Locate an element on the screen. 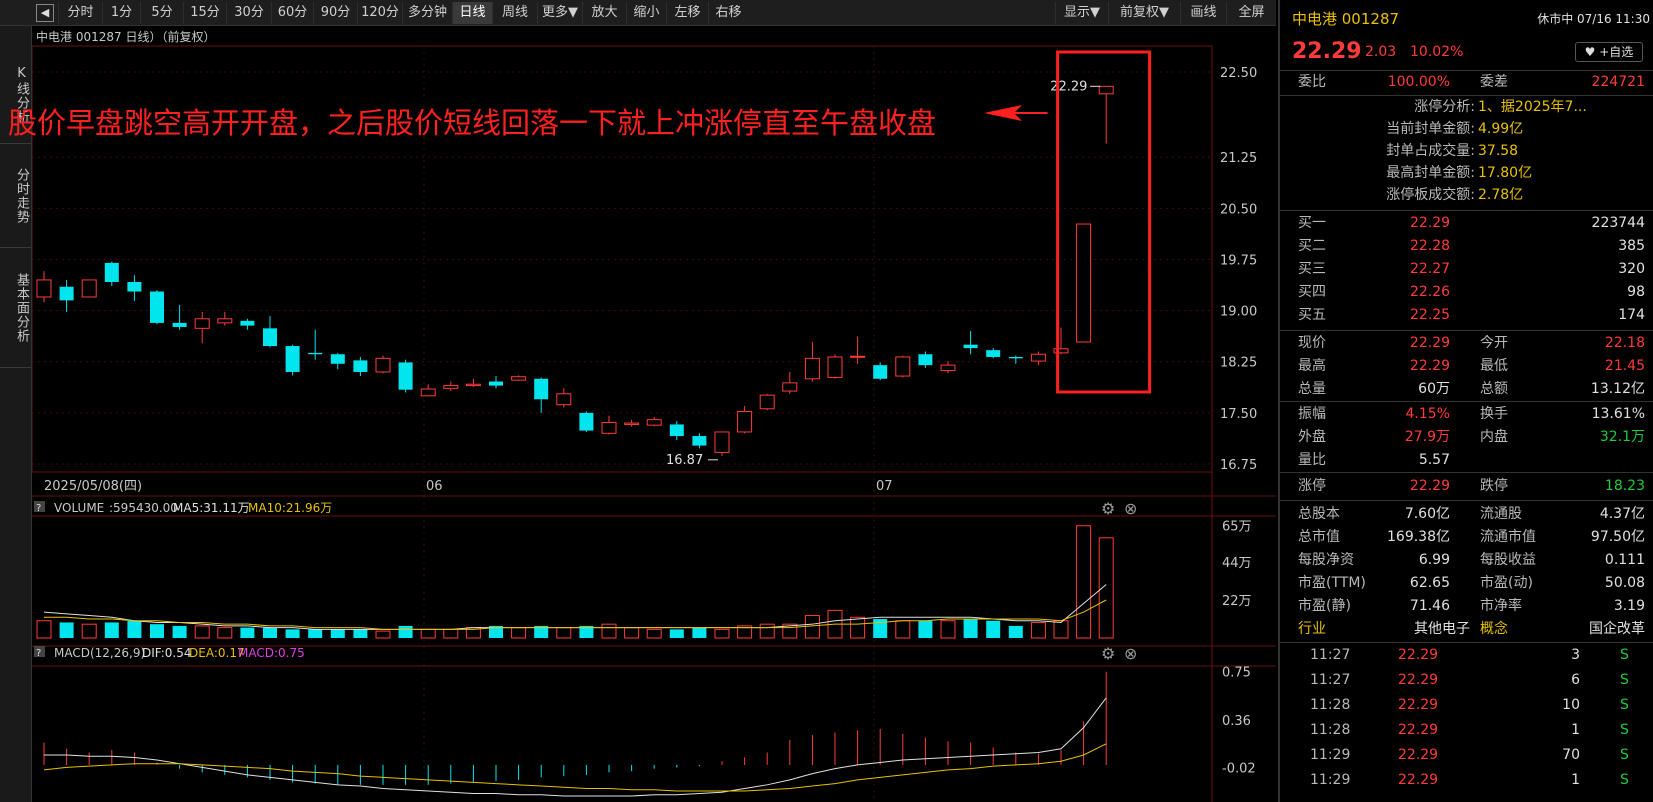  chart-header: 中电港 001287 日线）（前复权） is located at coordinates (125, 36).